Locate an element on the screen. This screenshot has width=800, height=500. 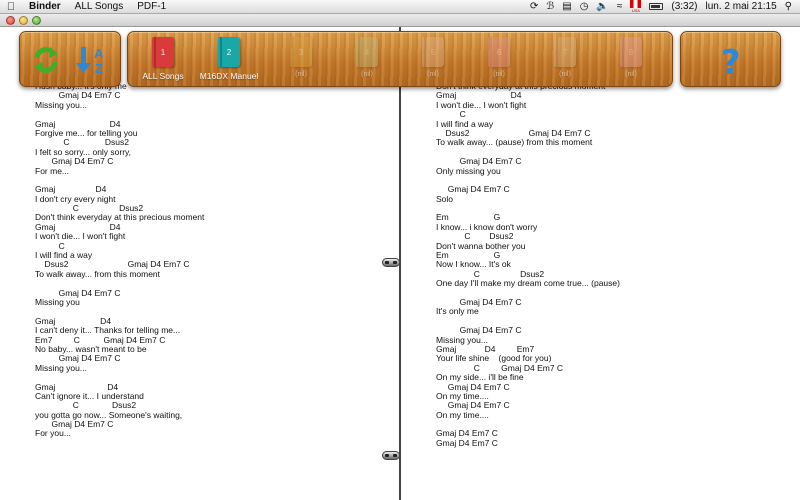
binder-book-3: 3 (nil) is located at coordinates (301, 61).